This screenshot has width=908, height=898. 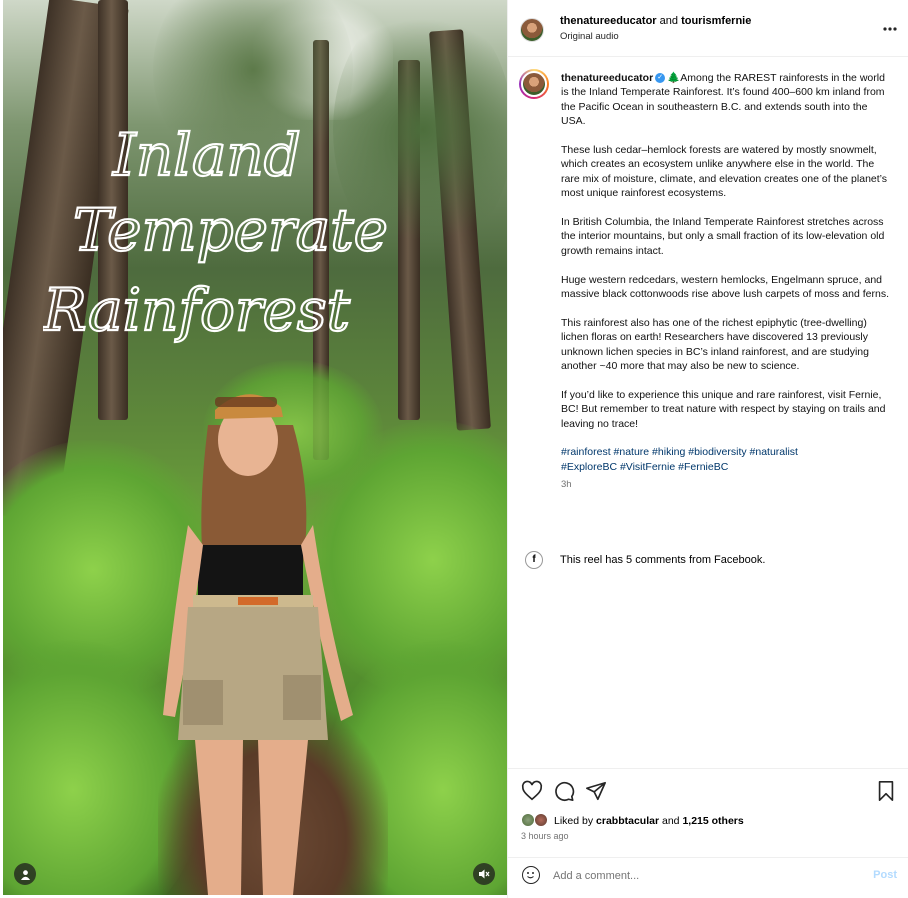 I want to click on person-figure, so click(x=258, y=644).